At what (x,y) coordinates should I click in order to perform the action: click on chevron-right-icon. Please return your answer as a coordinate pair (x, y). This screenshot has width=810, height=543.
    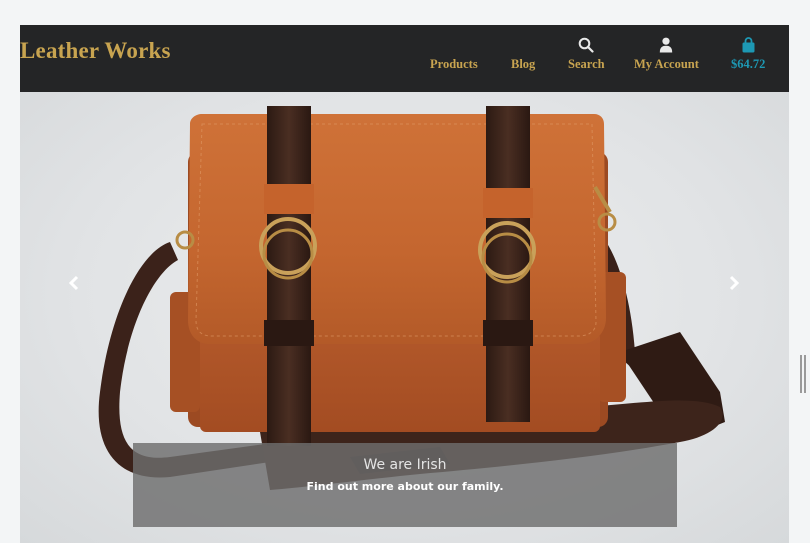
    Looking at the image, I should click on (734, 285).